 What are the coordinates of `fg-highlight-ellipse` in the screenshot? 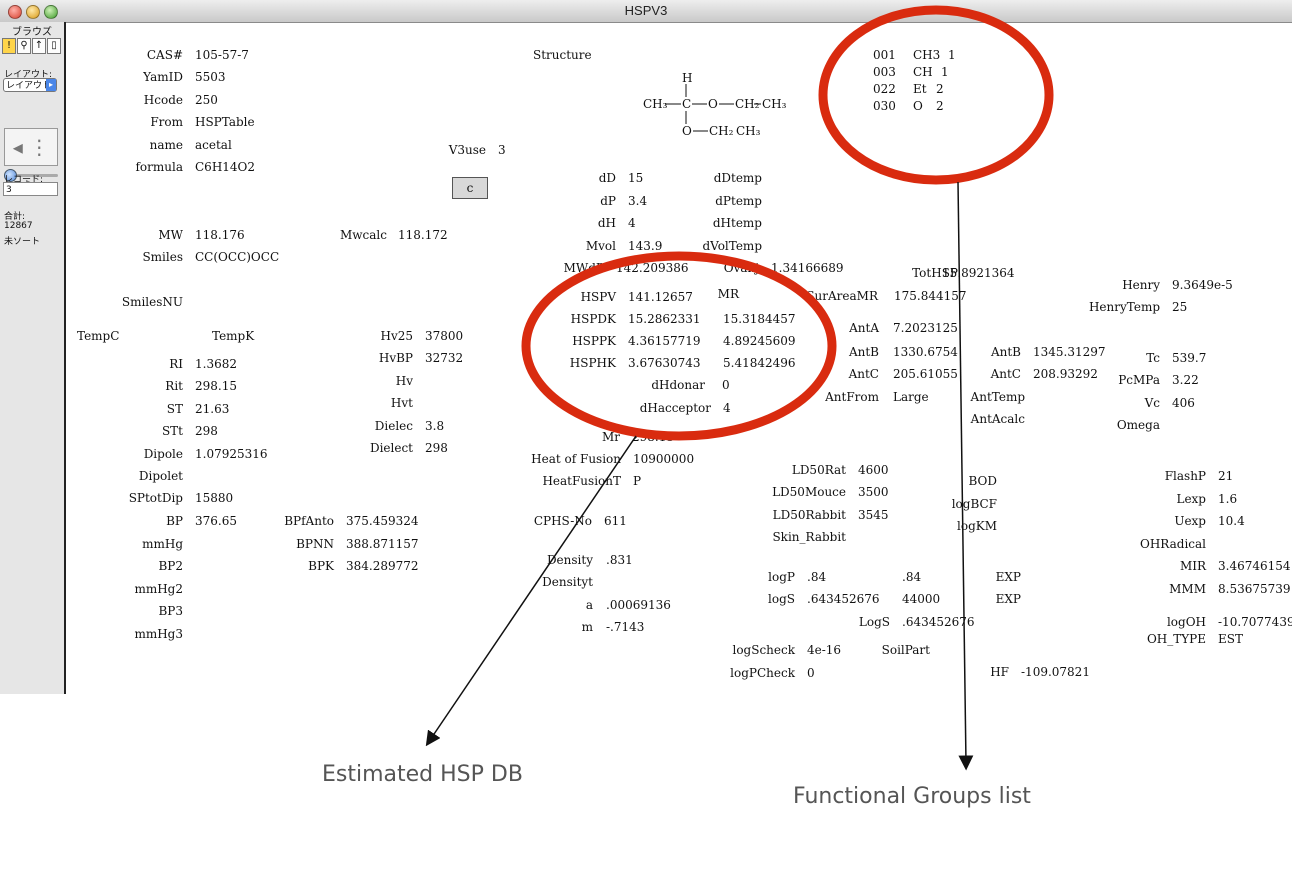 It's located at (936, 95).